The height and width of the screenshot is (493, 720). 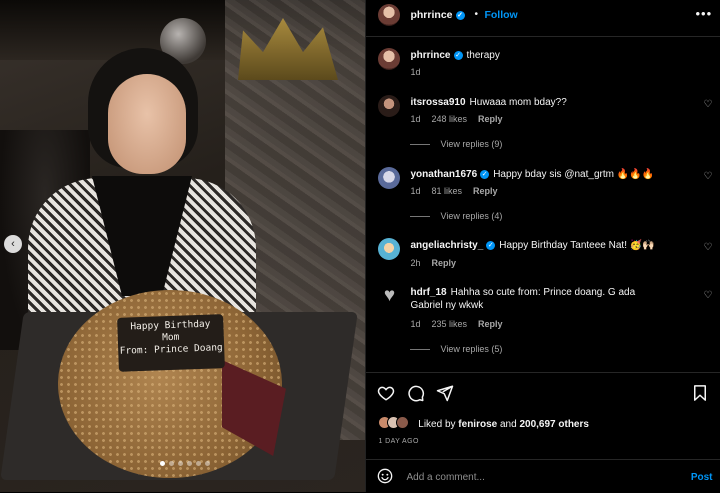 What do you see at coordinates (13, 244) in the screenshot?
I see `previous-photo-button: ‹` at bounding box center [13, 244].